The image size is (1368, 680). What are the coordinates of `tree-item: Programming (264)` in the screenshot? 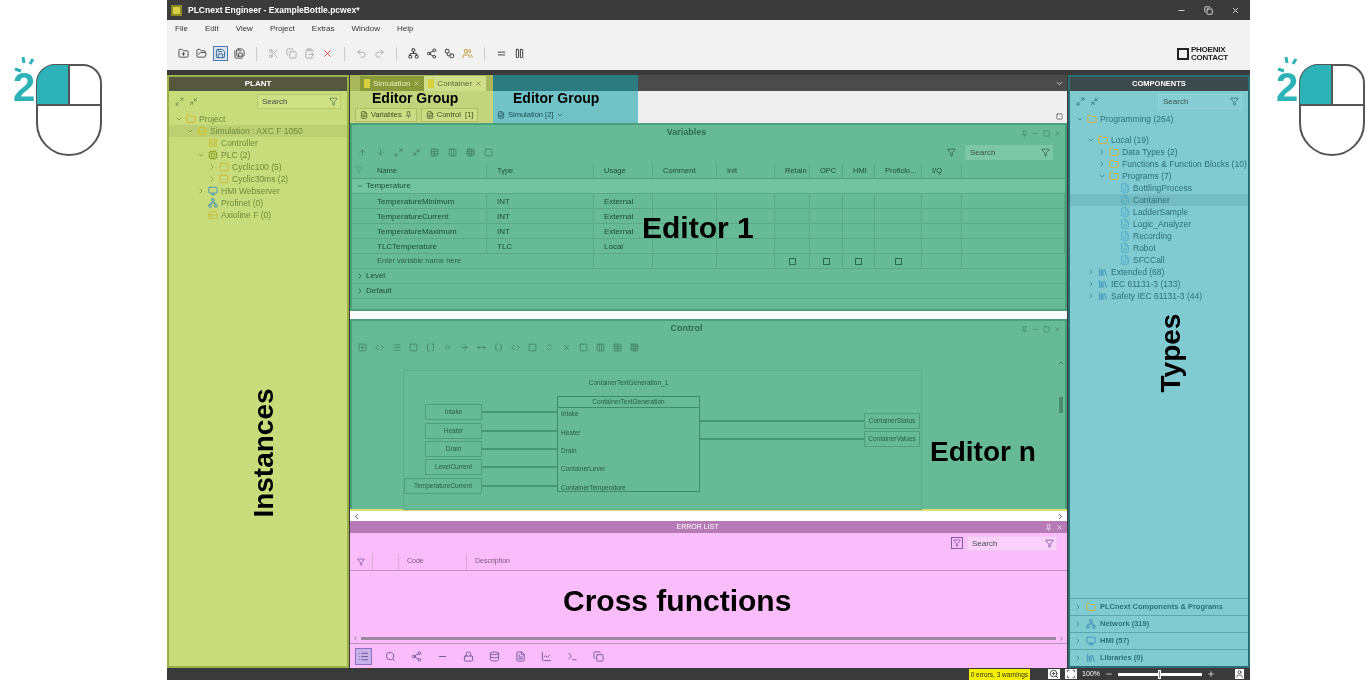 It's located at (1159, 119).